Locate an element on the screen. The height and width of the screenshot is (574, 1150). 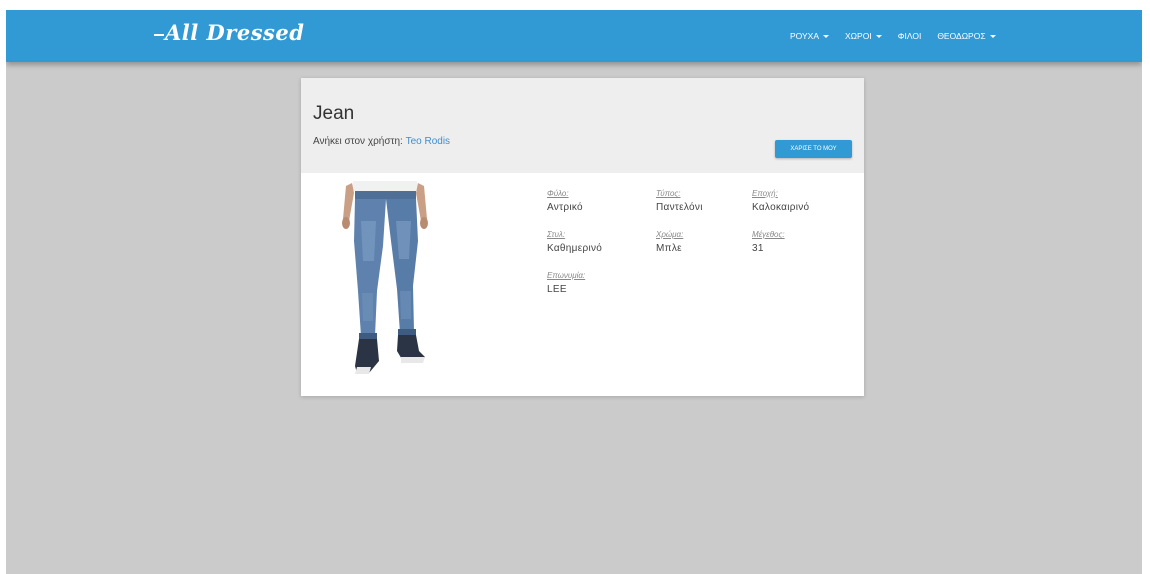
attr-value: Παντελόνι is located at coordinates (679, 207).